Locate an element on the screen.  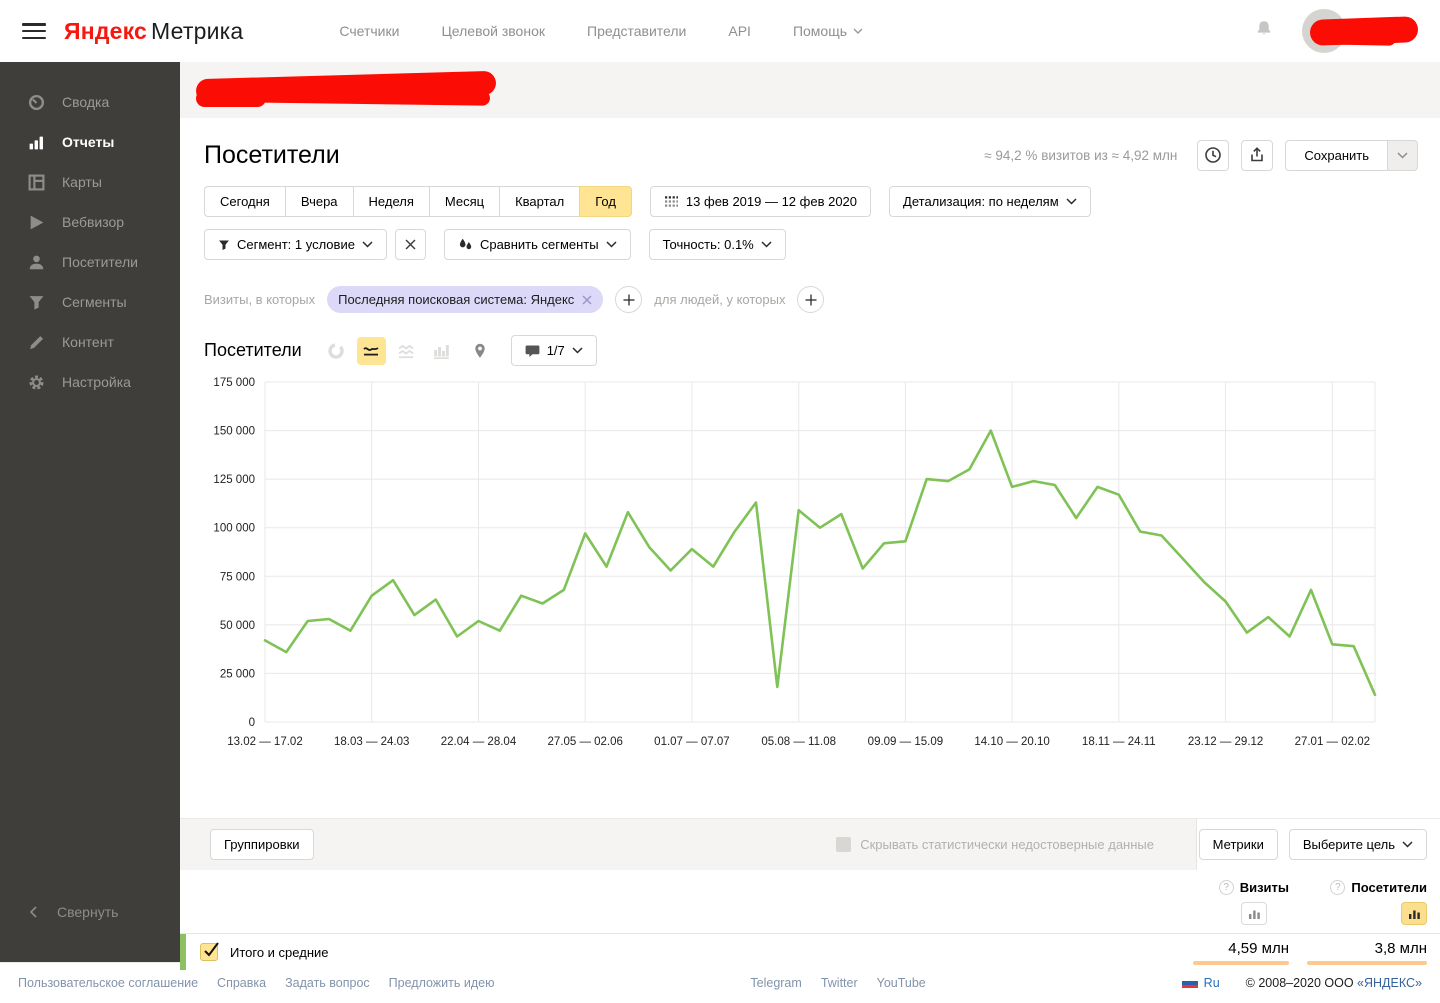
chart-type-line-button is located at coordinates (371, 350).